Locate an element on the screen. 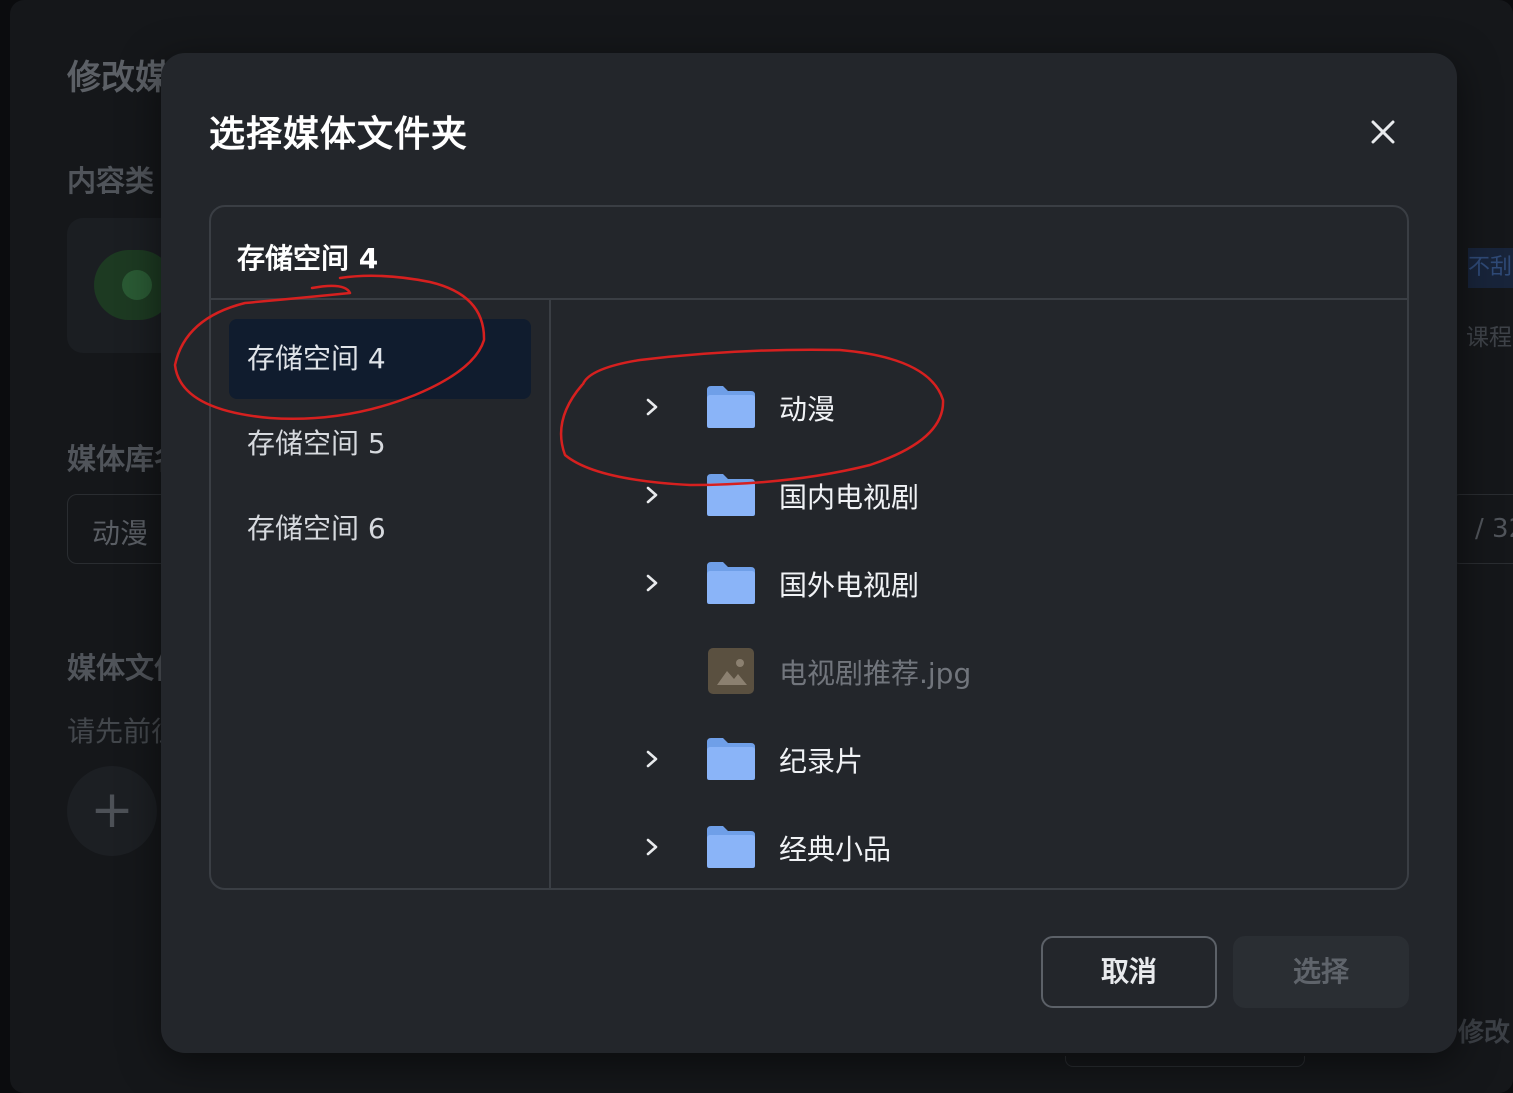 This screenshot has width=1513, height=1093. close-icon is located at coordinates (1383, 132).